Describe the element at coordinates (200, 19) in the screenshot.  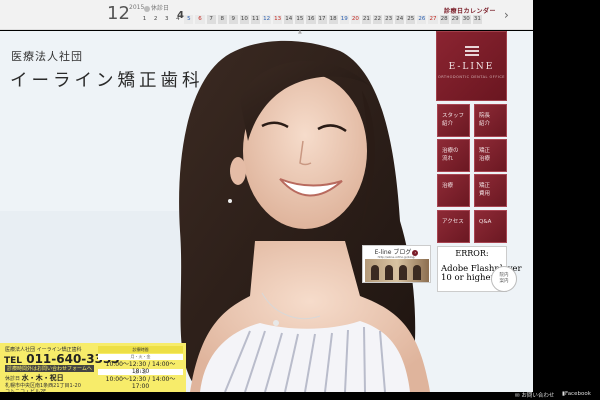
I see `calendar-day: 6` at that location.